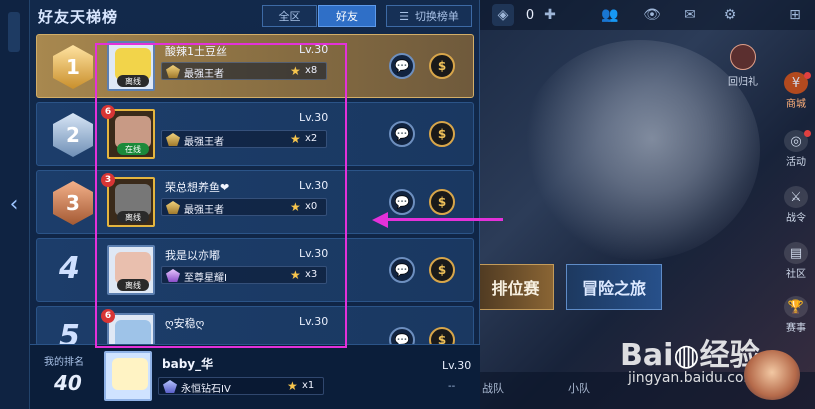 The image size is (815, 409). I want to click on my-player-name: baby_华, so click(188, 364).